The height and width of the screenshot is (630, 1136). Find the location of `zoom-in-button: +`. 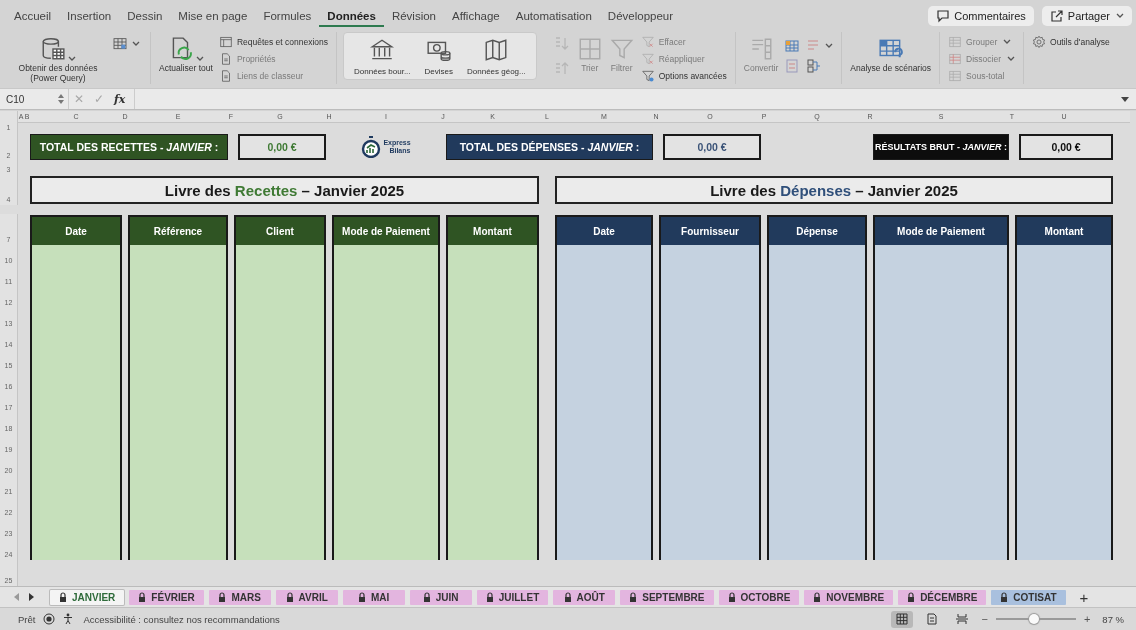

zoom-in-button: + is located at coordinates (1087, 619).